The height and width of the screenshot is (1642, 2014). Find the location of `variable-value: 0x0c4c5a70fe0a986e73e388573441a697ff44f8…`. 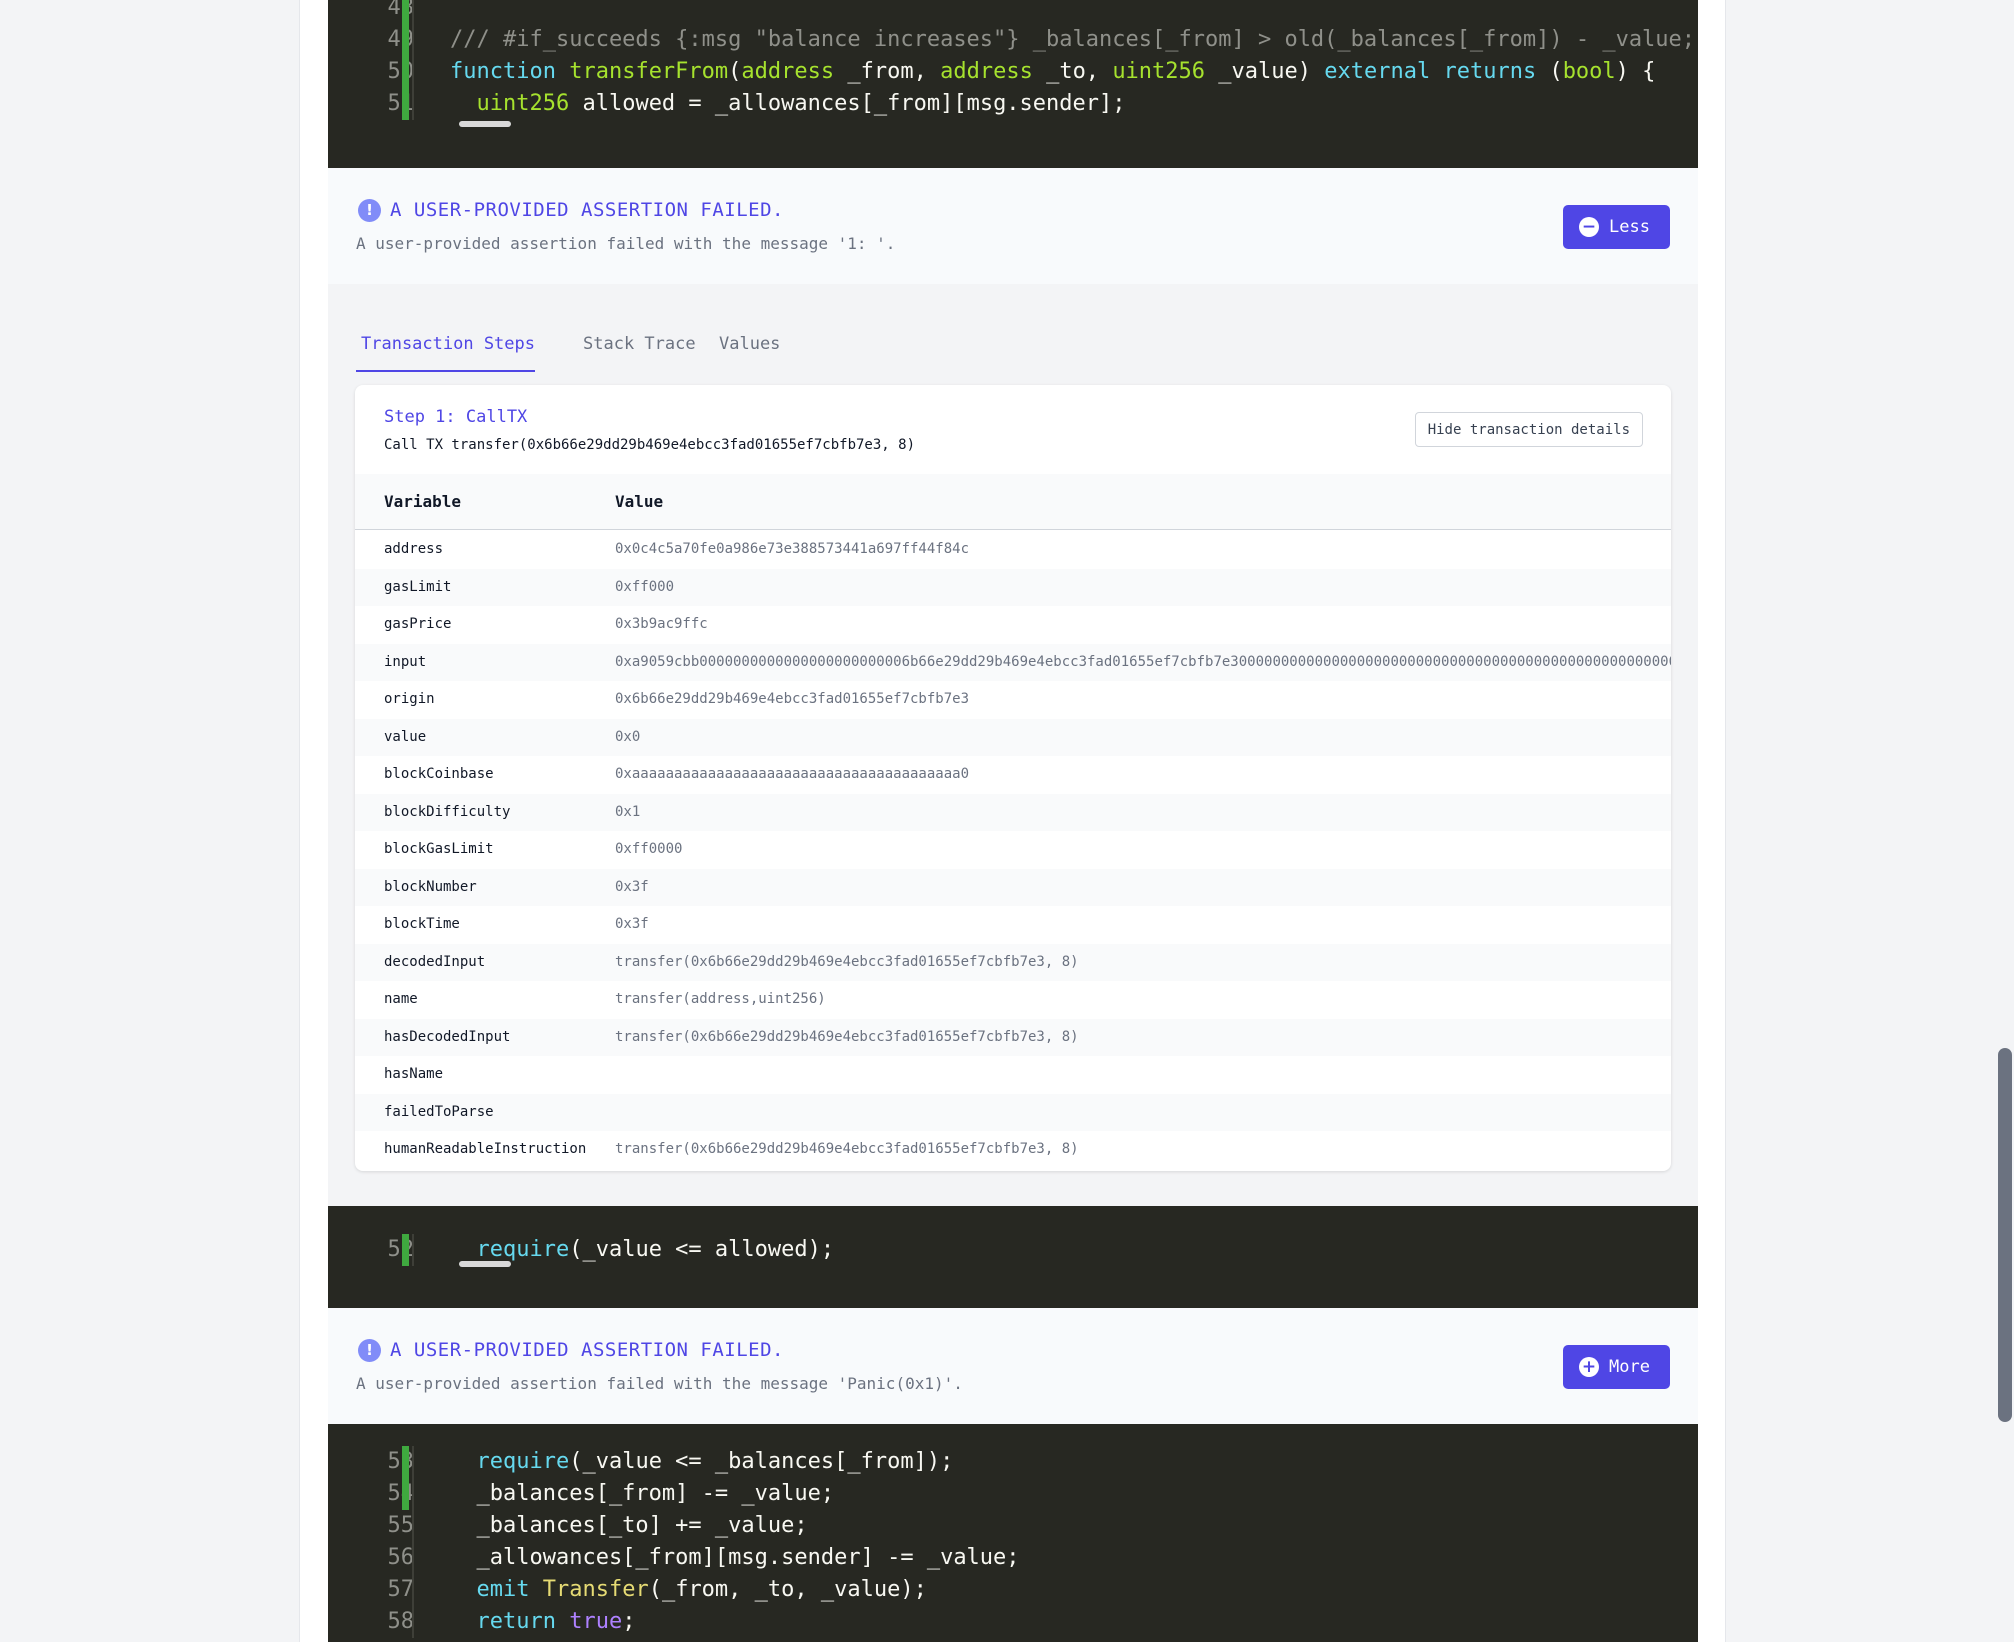

variable-value: 0x0c4c5a70fe0a986e73e388573441a697ff44f8… is located at coordinates (792, 549).